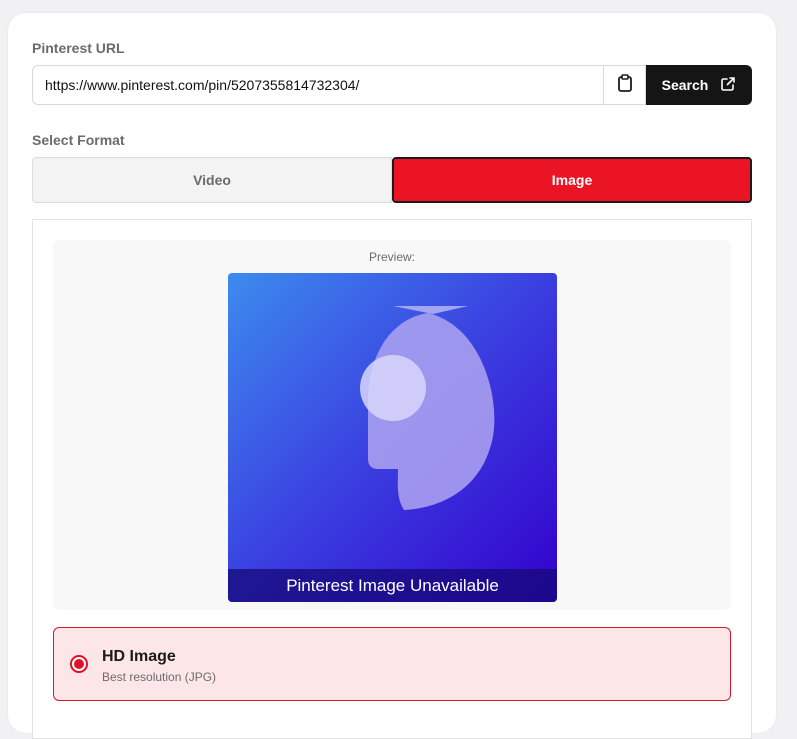 The image size is (797, 739). Describe the element at coordinates (78, 140) in the screenshot. I see `format-label: Select Format` at that location.